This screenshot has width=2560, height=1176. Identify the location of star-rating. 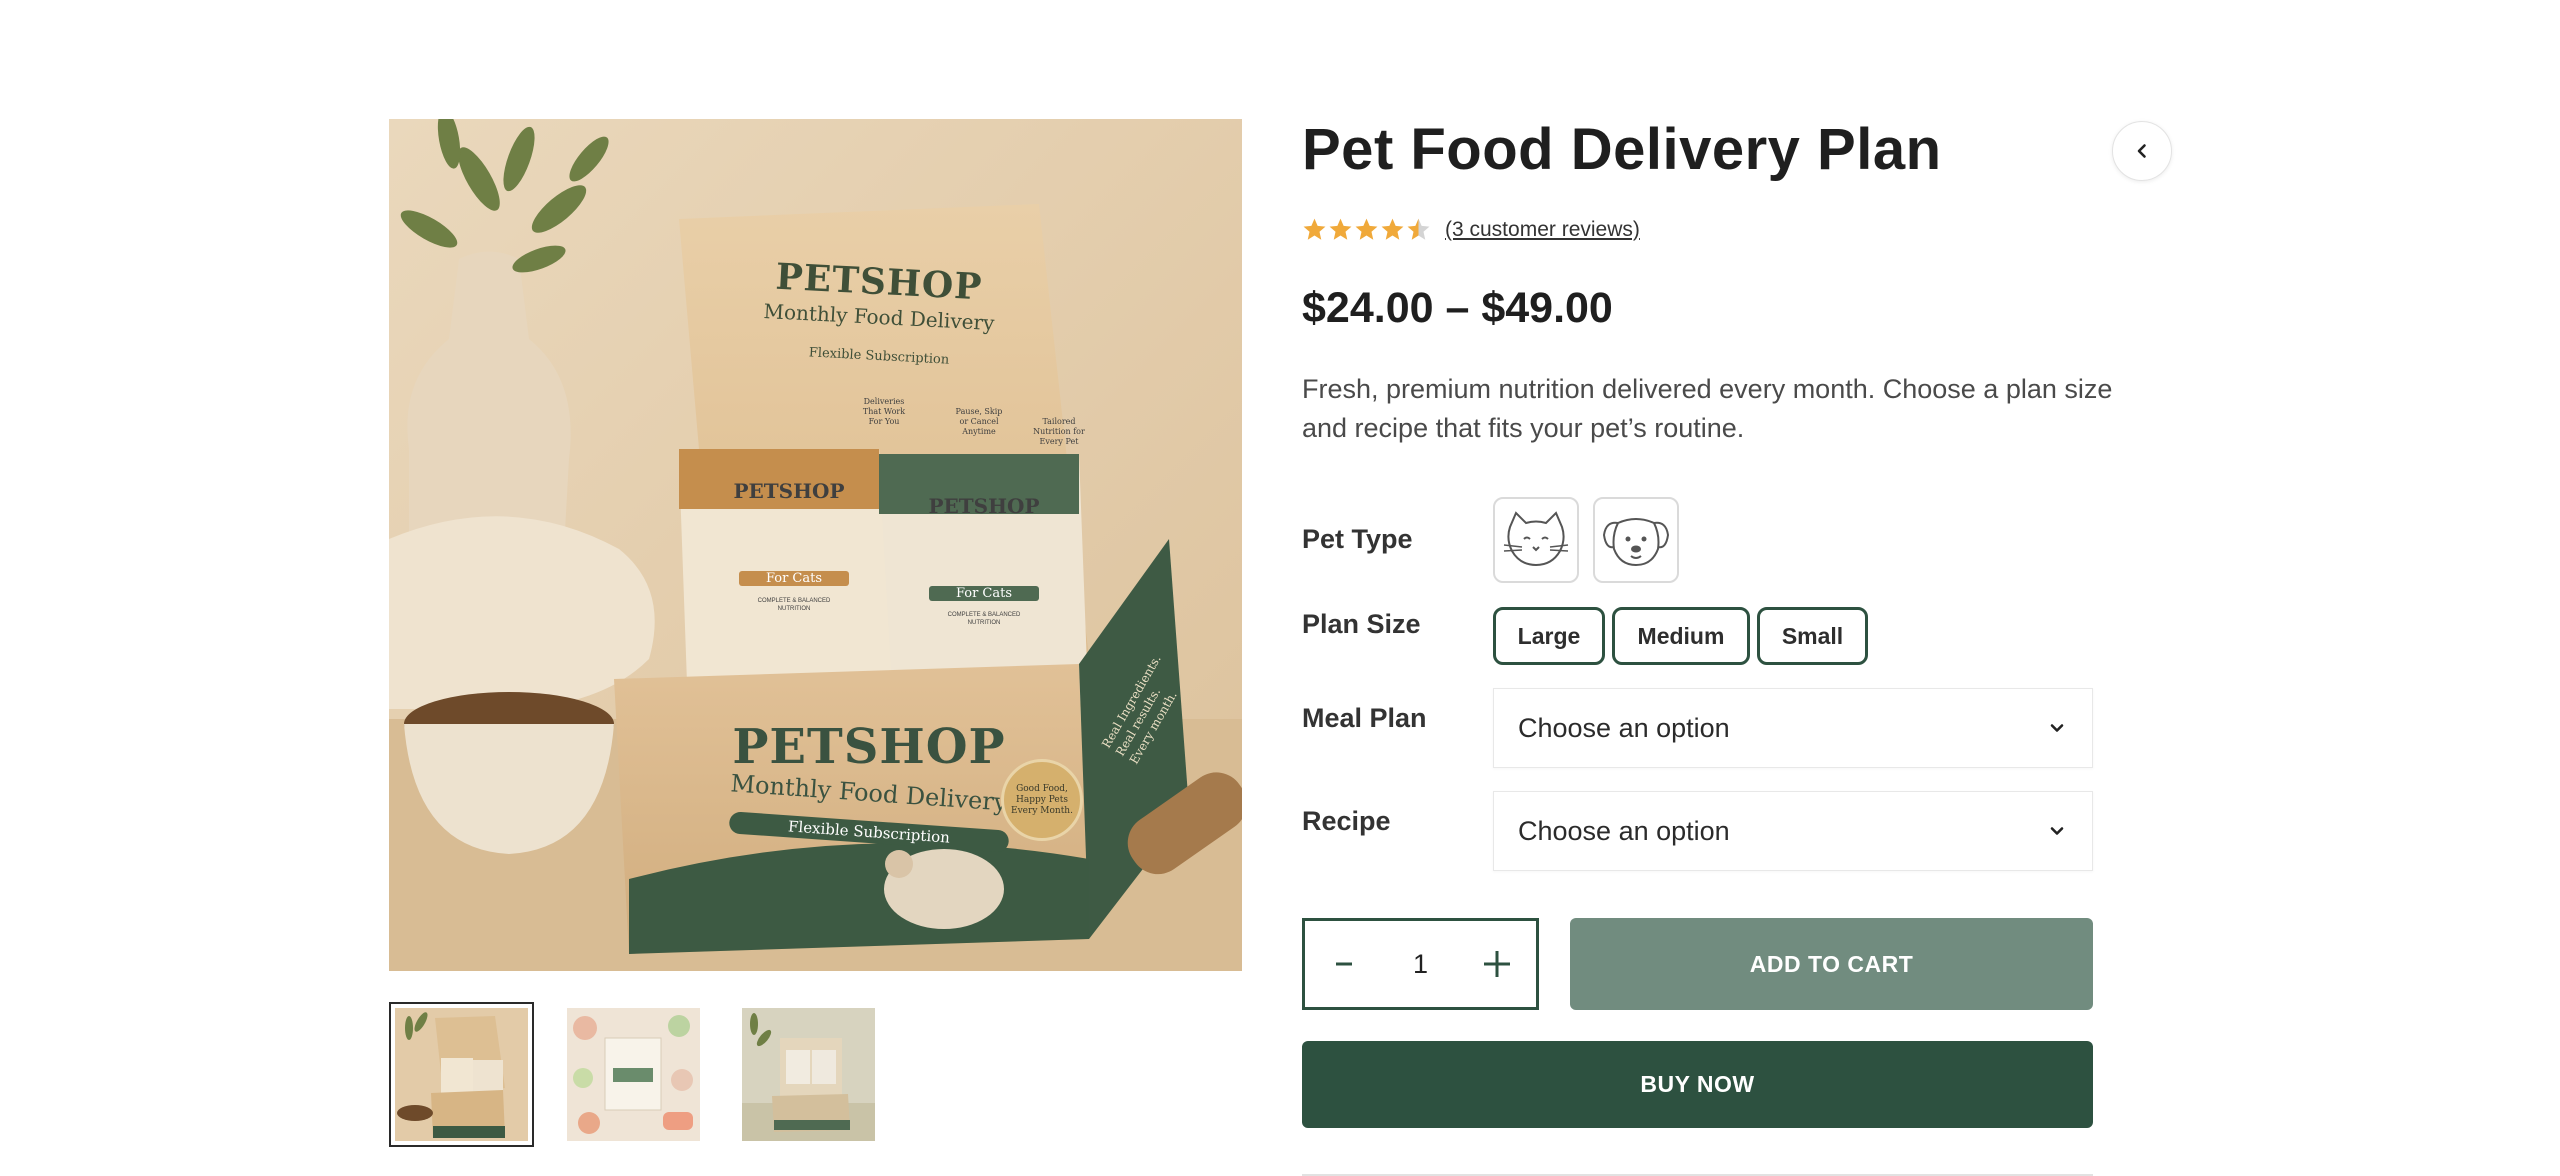
(1366, 229).